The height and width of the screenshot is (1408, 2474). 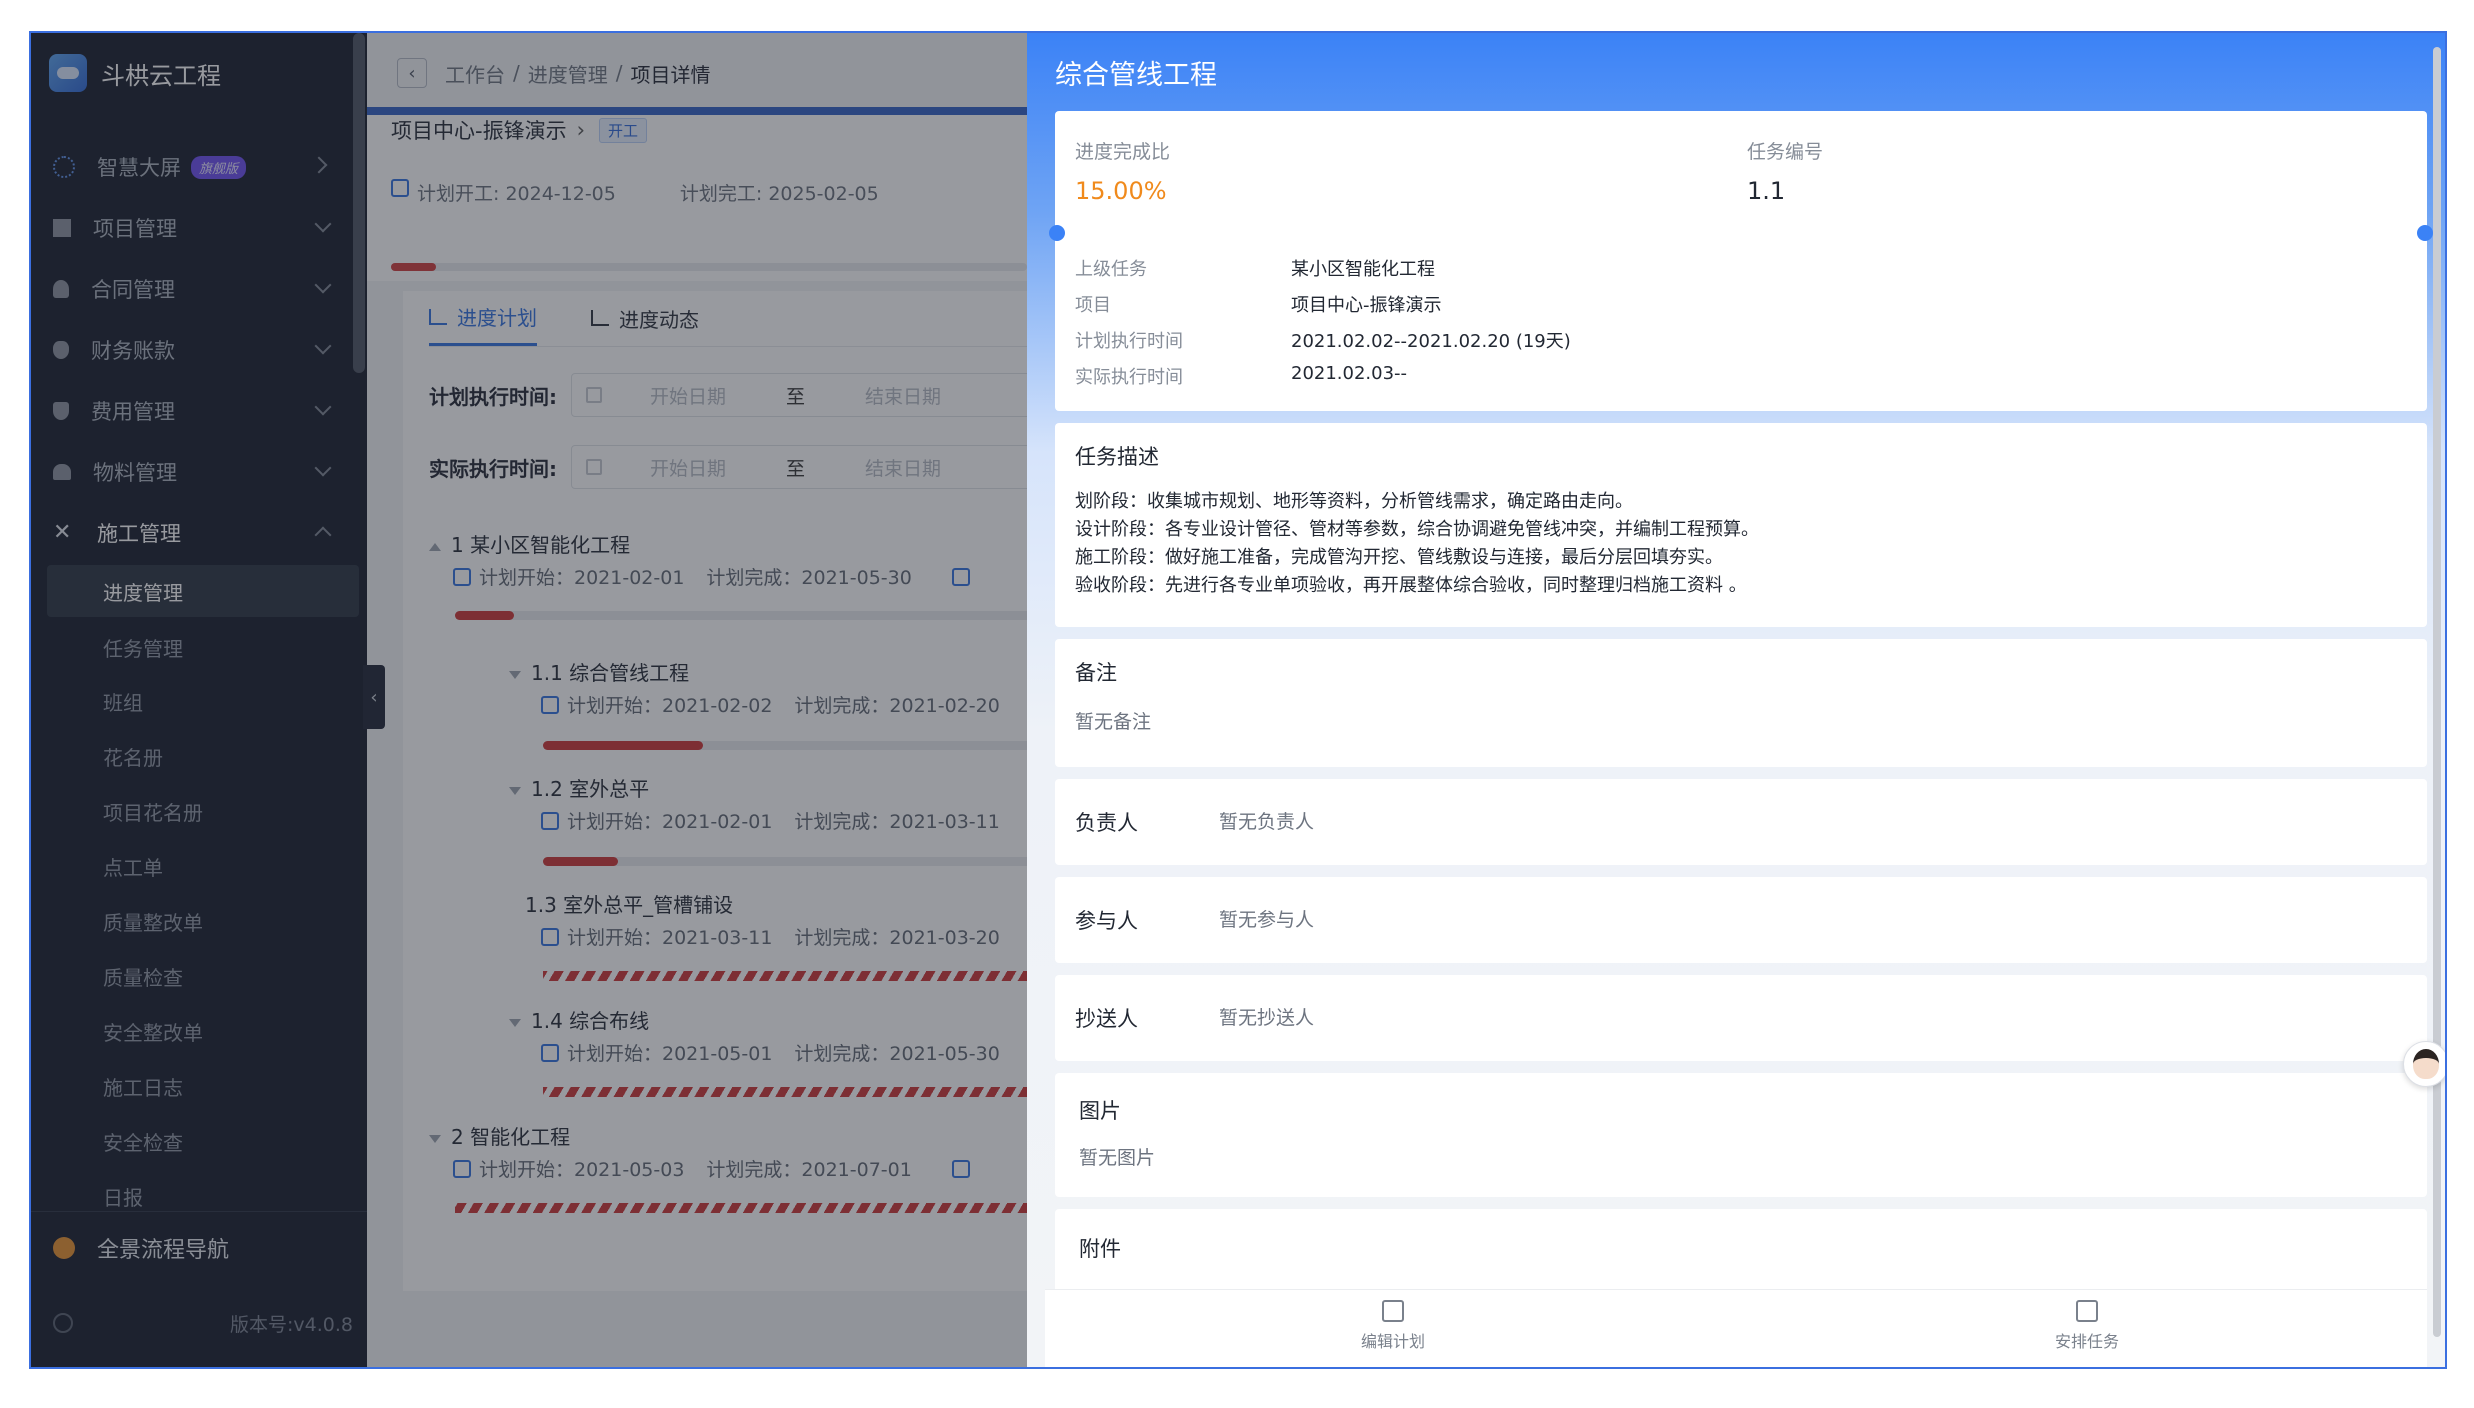 I want to click on progress-value: 15.00%, so click(x=1121, y=191).